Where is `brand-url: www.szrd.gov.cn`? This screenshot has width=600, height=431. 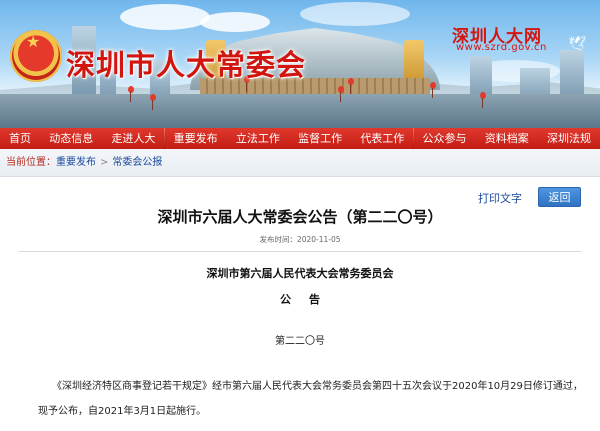
brand-url: www.szrd.gov.cn is located at coordinates (501, 47).